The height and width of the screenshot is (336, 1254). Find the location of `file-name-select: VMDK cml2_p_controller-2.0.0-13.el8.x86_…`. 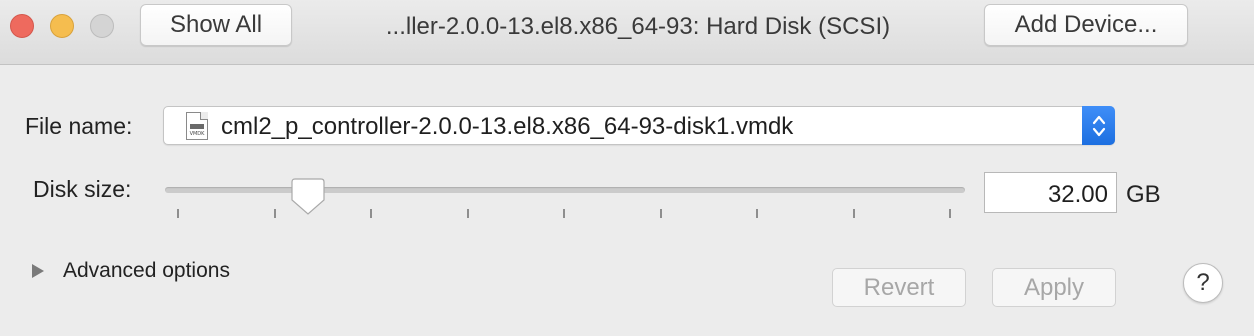

file-name-select: VMDK cml2_p_controller-2.0.0-13.el8.x86_… is located at coordinates (639, 125).